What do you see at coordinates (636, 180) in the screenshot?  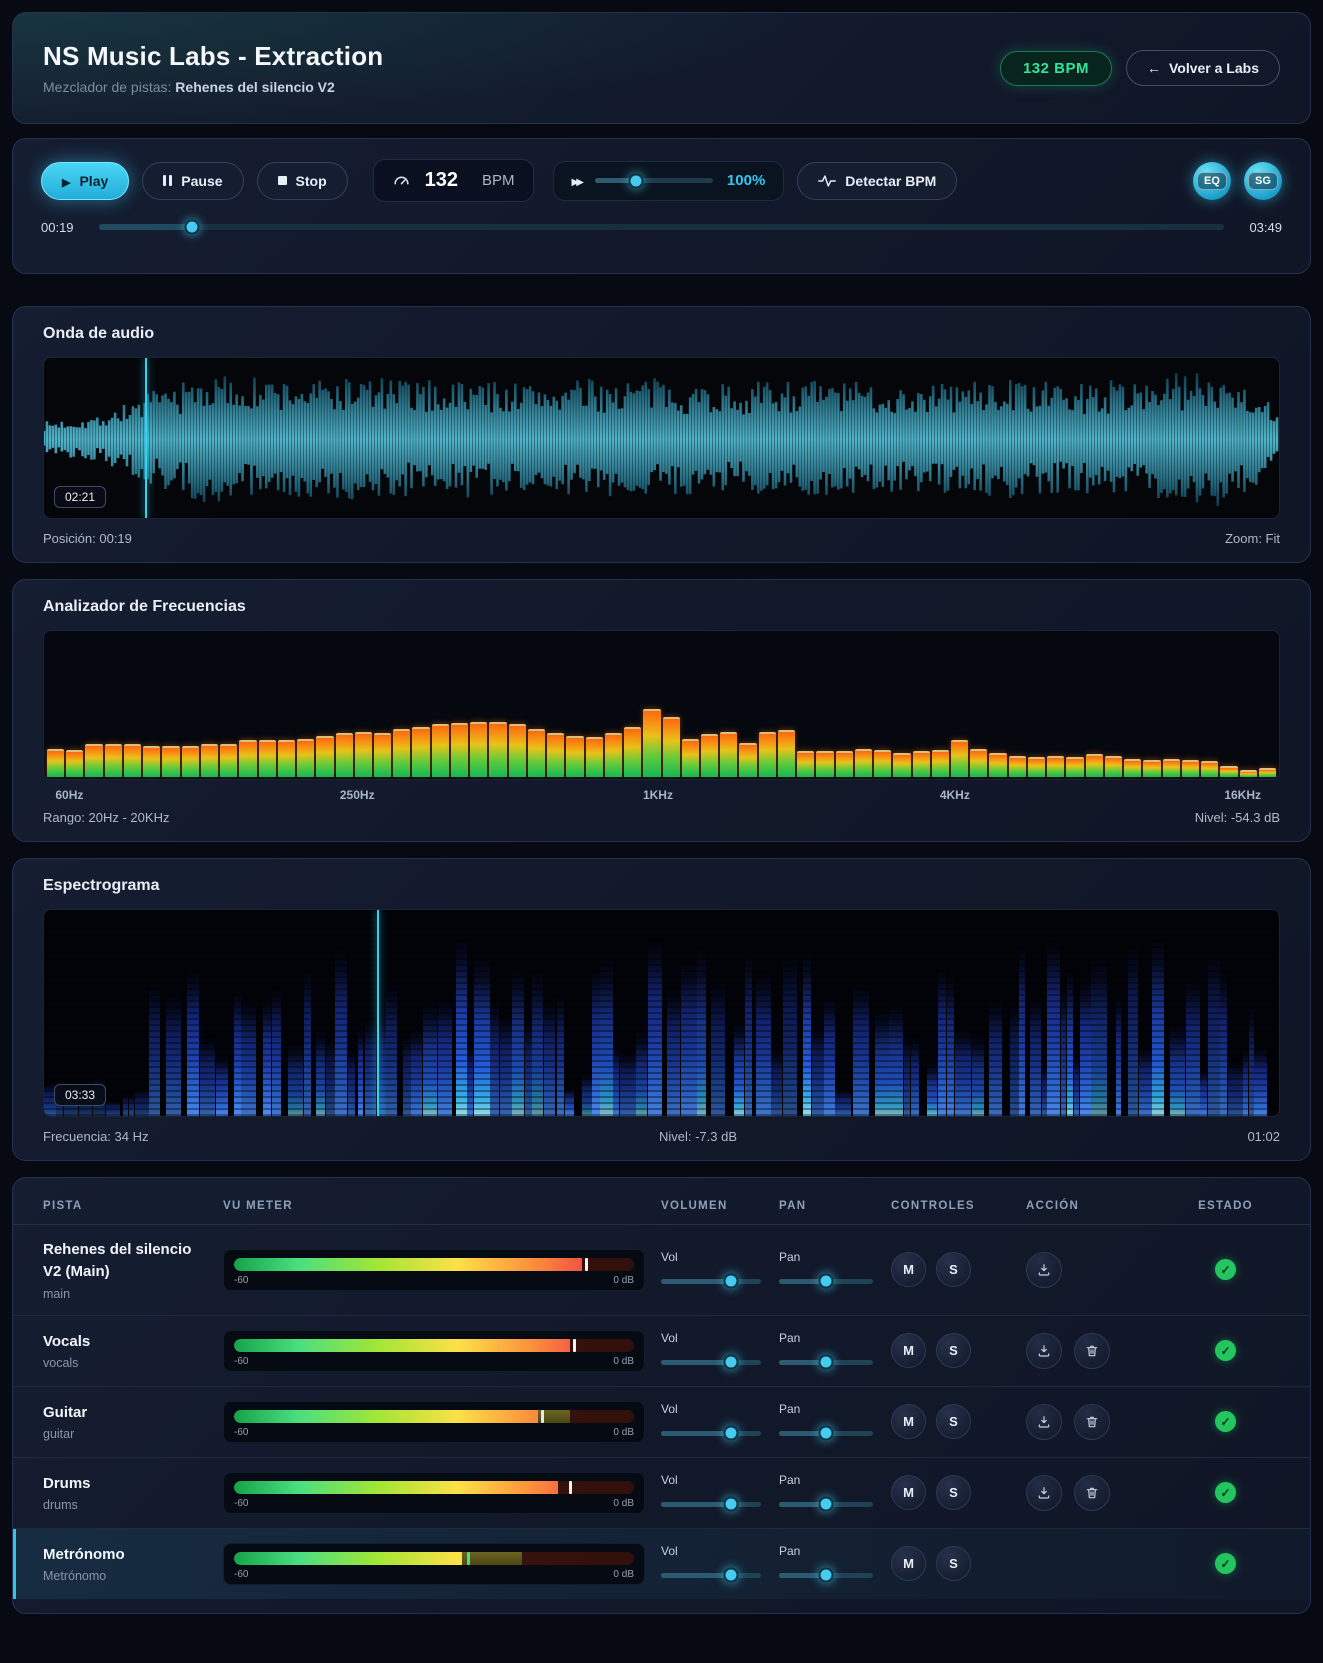 I see `speed-slider-thumb` at bounding box center [636, 180].